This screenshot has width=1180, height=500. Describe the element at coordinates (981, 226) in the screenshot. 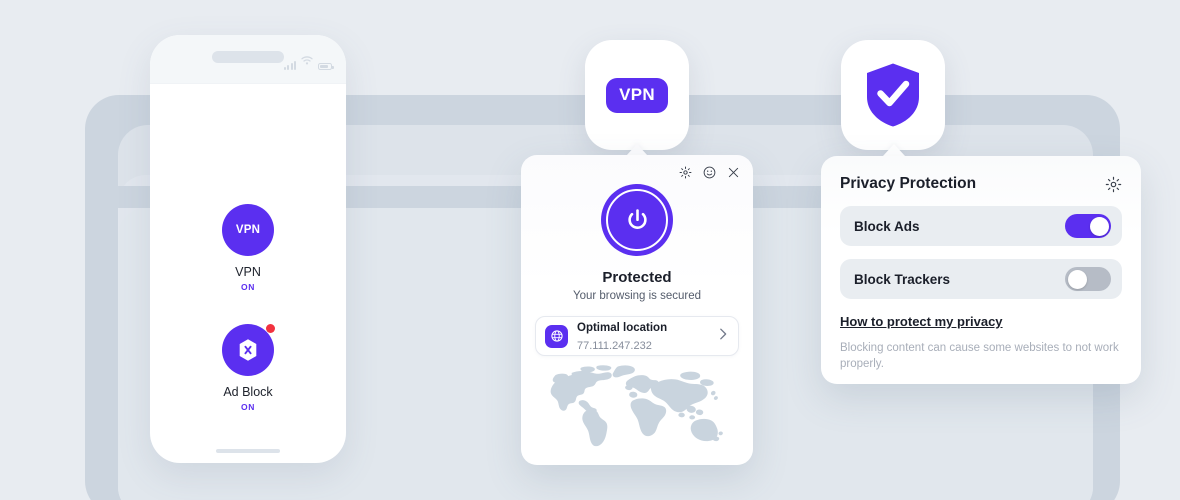

I see `preference-row-block-ads: Block Ads` at that location.